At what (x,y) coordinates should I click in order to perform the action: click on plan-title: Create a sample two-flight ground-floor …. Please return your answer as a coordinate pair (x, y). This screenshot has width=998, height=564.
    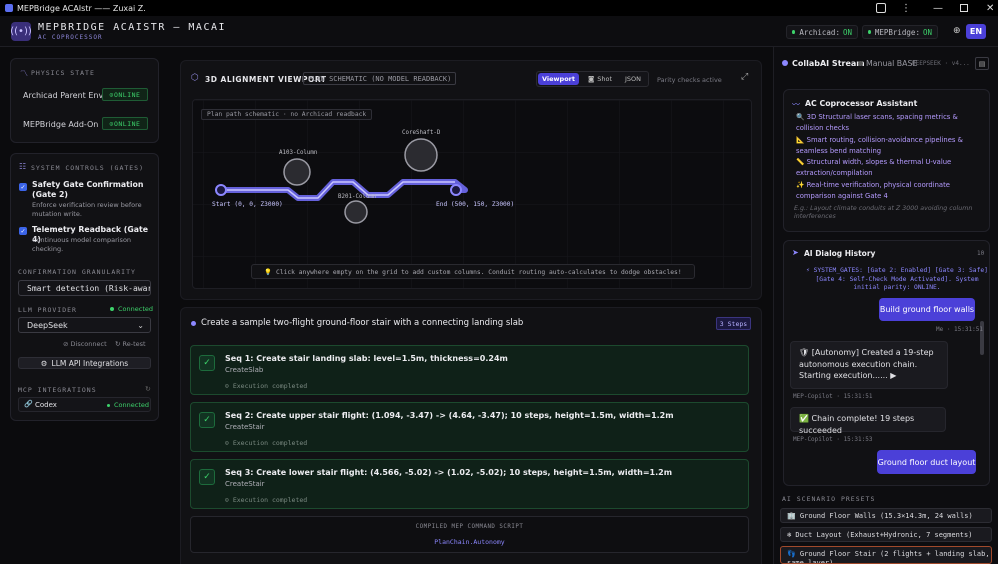
    Looking at the image, I should click on (362, 323).